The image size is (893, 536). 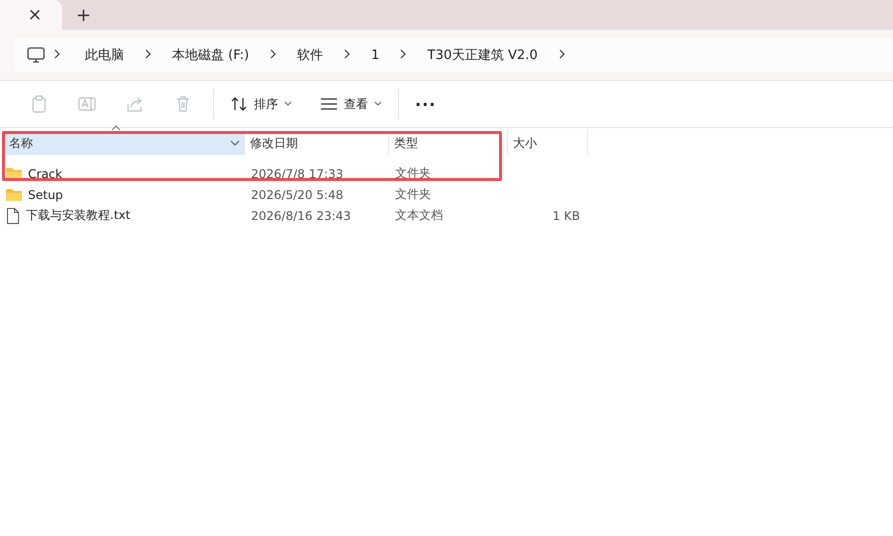 I want to click on computer-icon, so click(x=36, y=55).